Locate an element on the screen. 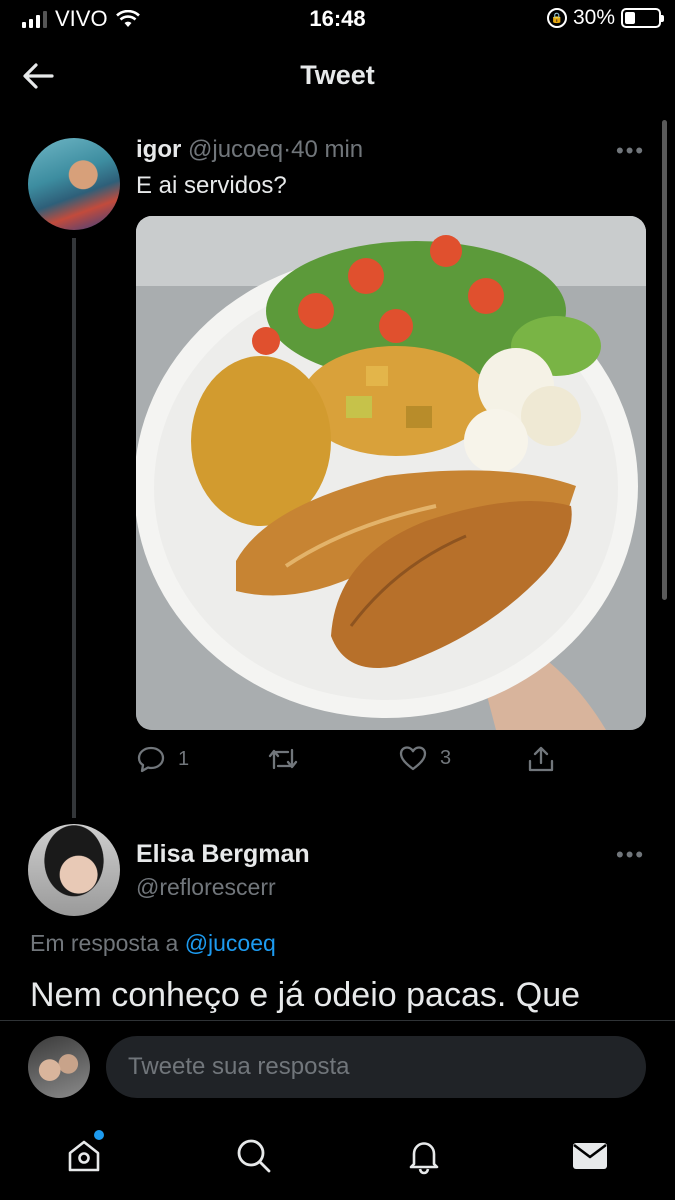  like-count: 3 is located at coordinates (446, 757).